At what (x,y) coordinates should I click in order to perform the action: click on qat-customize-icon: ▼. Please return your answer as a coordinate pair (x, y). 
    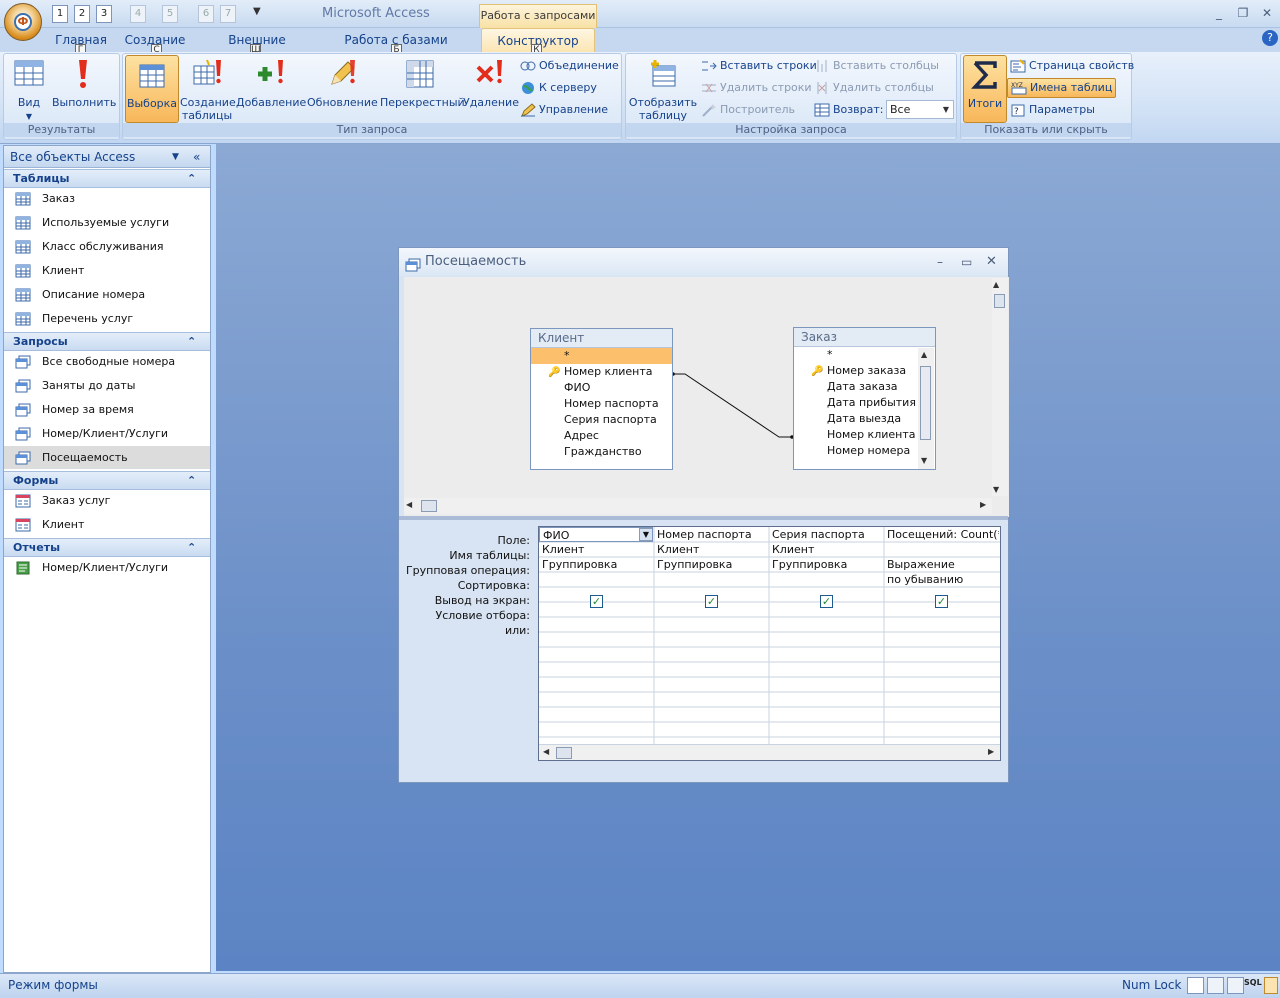
    Looking at the image, I should click on (257, 11).